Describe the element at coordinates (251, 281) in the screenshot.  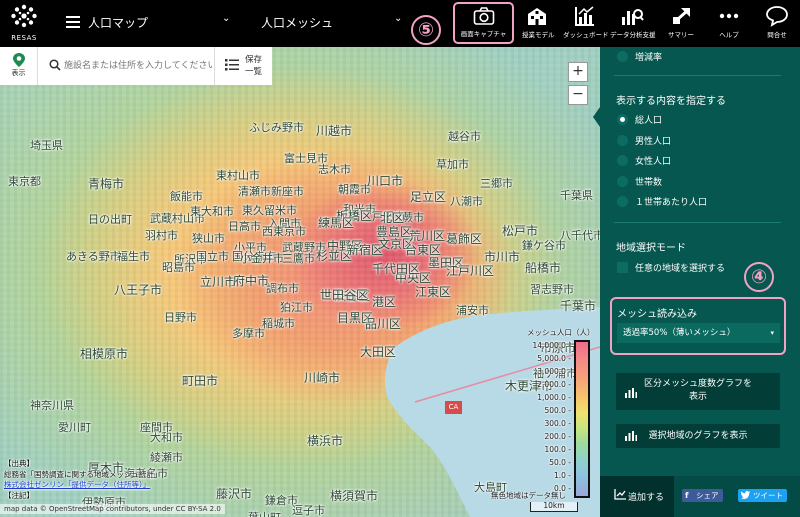
I see `map-label: 府中市` at that location.